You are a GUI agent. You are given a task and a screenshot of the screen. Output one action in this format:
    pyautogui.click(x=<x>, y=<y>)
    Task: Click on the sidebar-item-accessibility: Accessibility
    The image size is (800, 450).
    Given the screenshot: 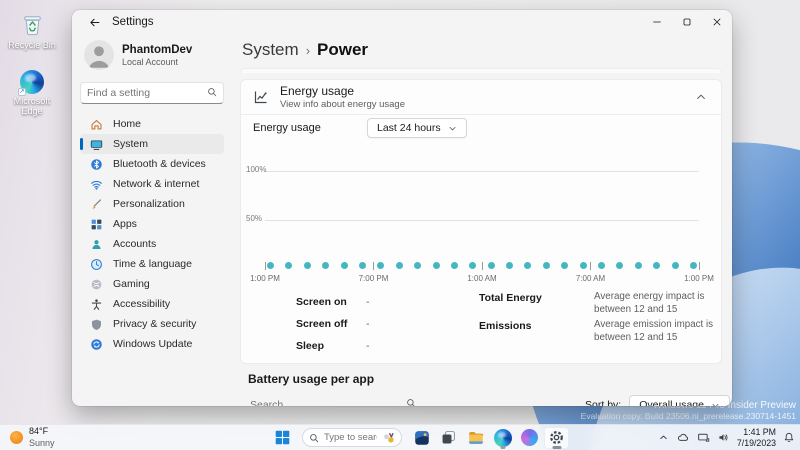 What is the action you would take?
    pyautogui.click(x=152, y=304)
    